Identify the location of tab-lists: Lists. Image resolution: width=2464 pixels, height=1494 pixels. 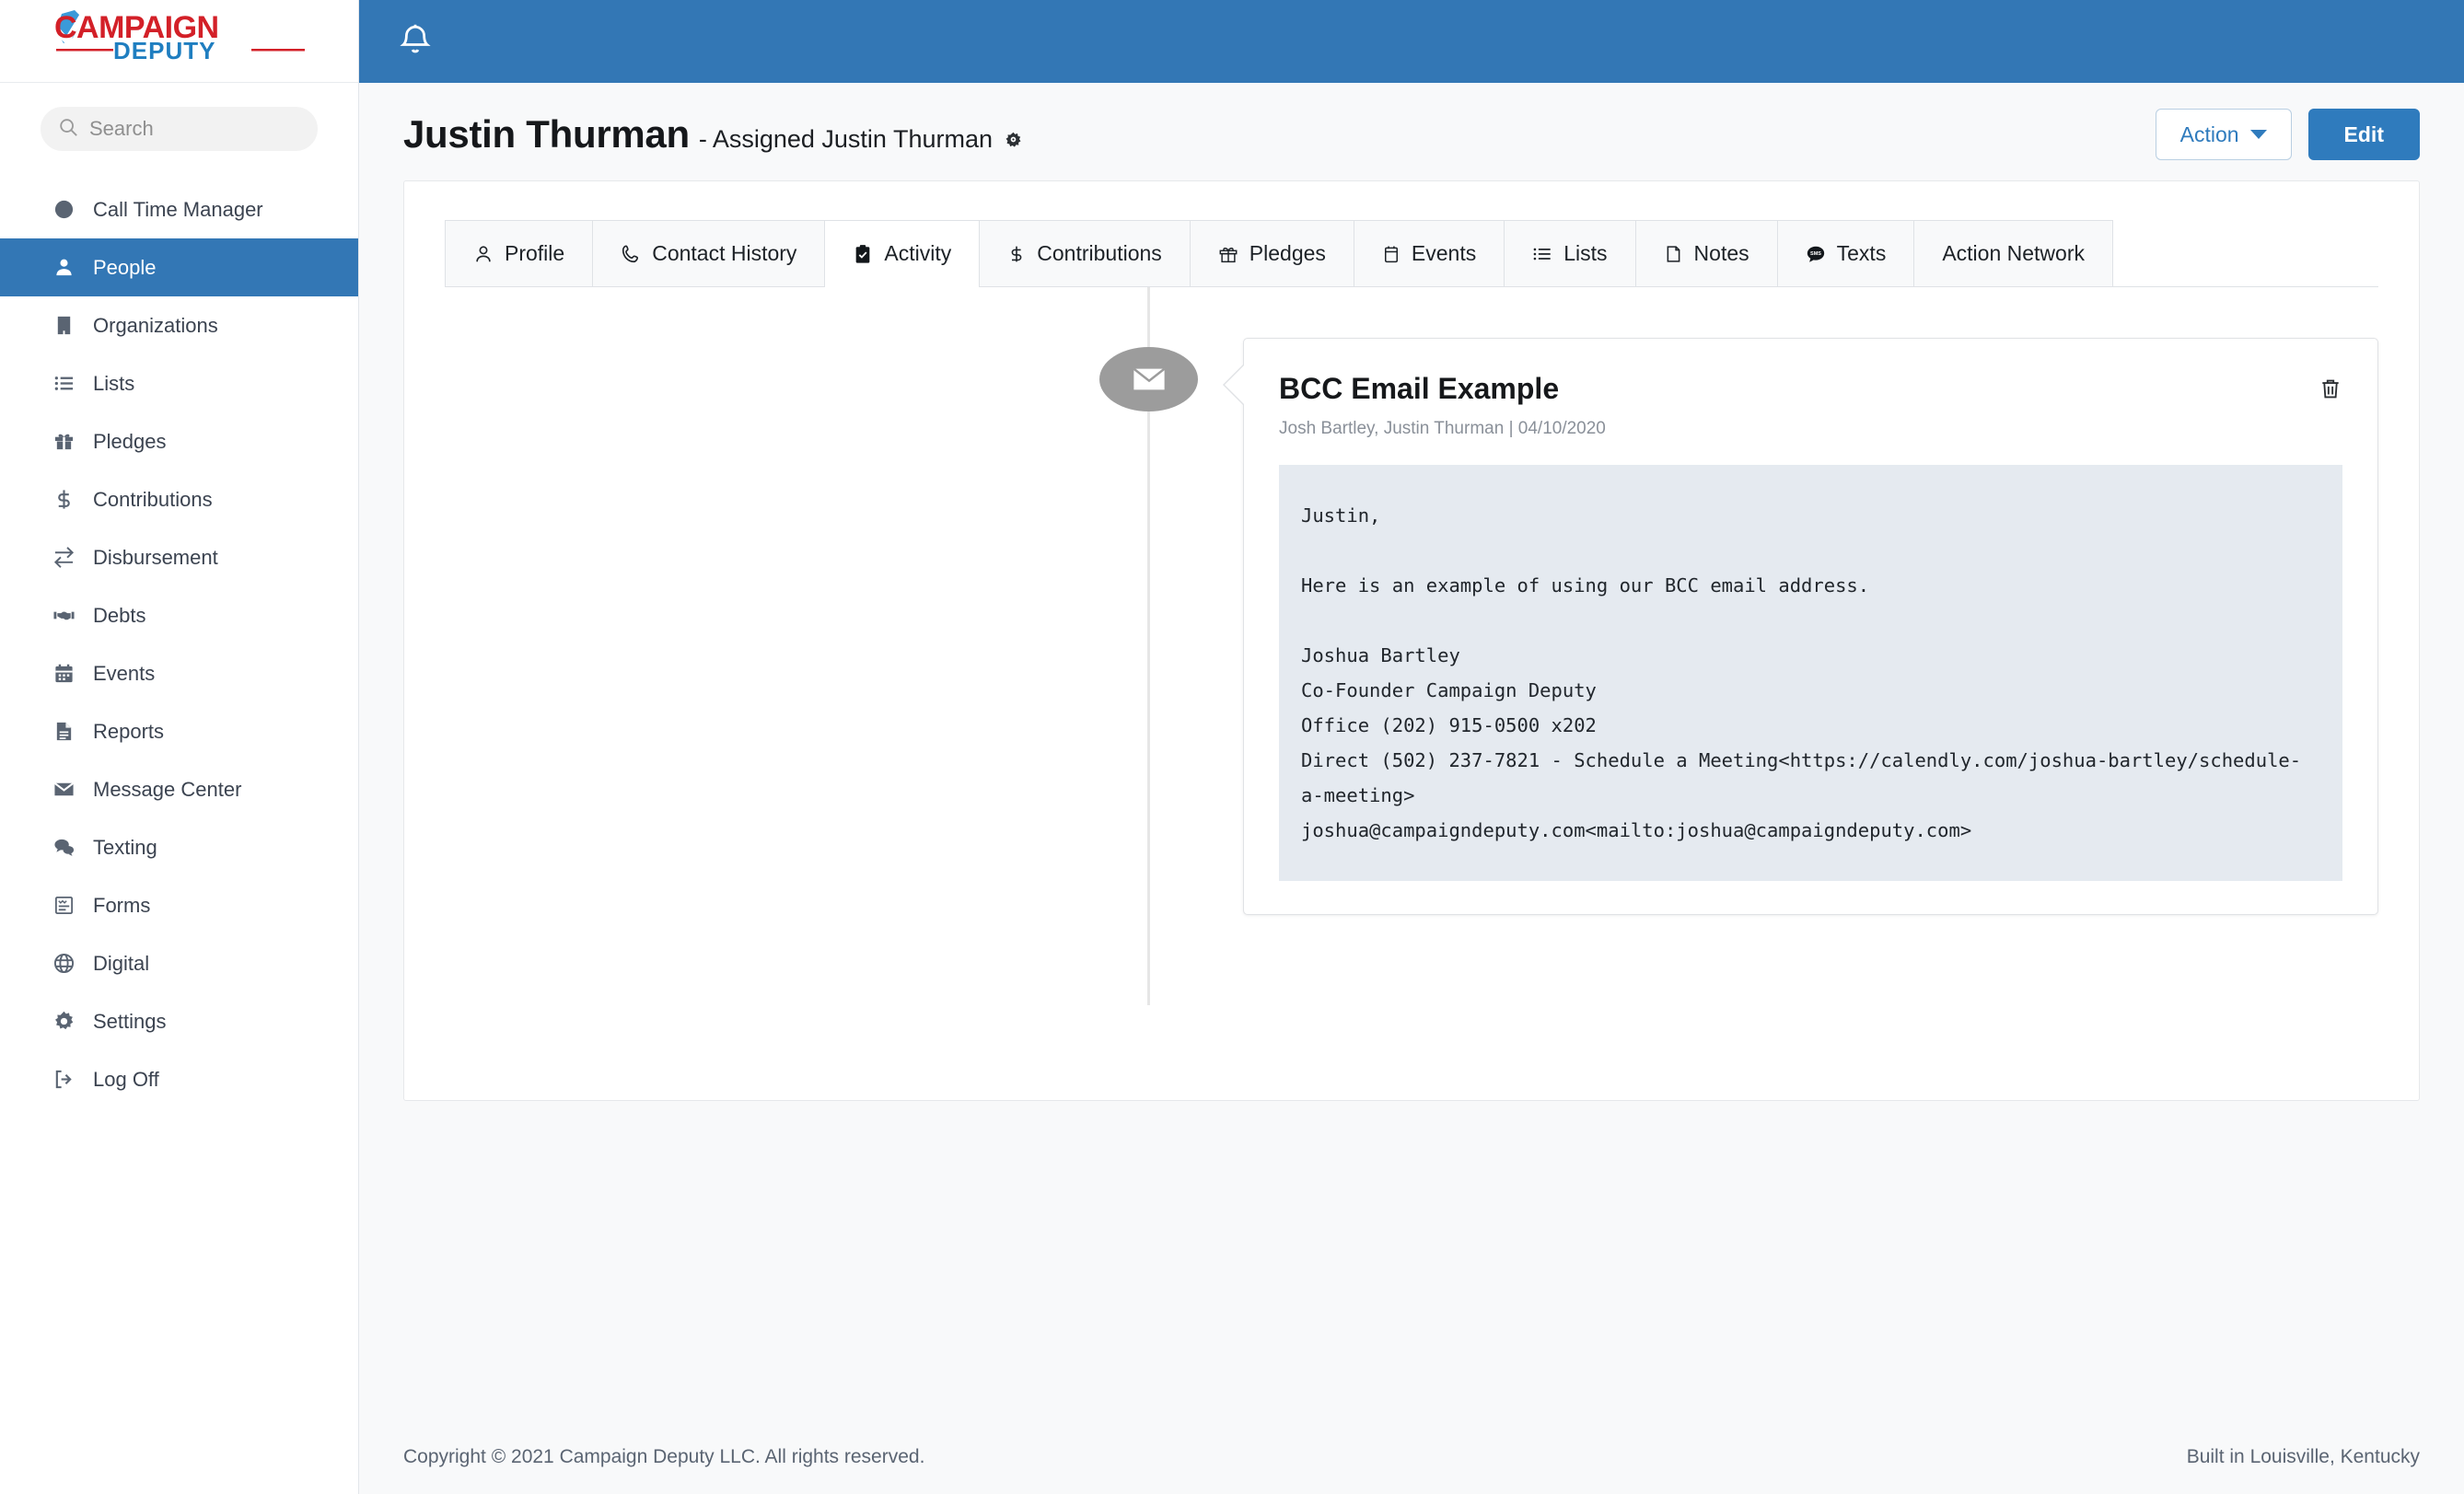
(1570, 253).